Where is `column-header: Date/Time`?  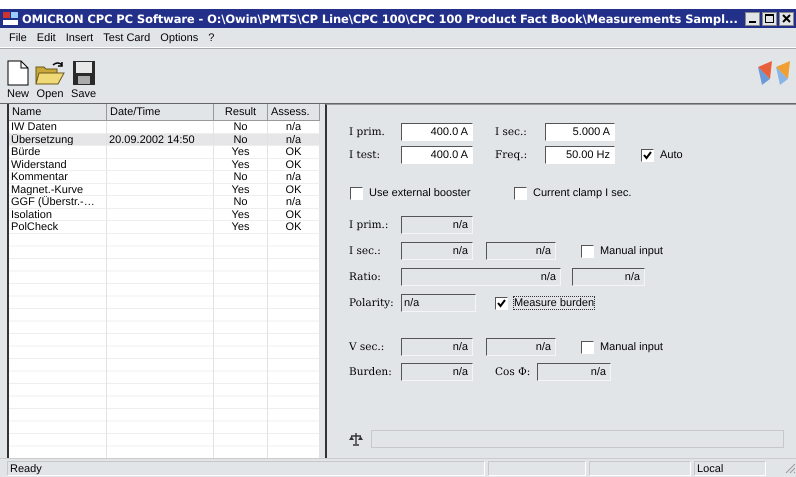 column-header: Date/Time is located at coordinates (160, 112).